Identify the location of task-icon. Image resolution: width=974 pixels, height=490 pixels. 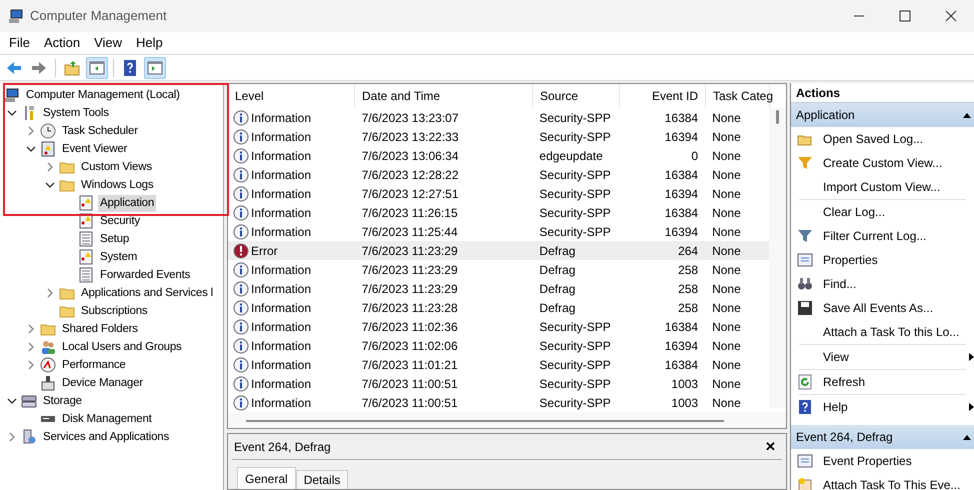
(805, 483).